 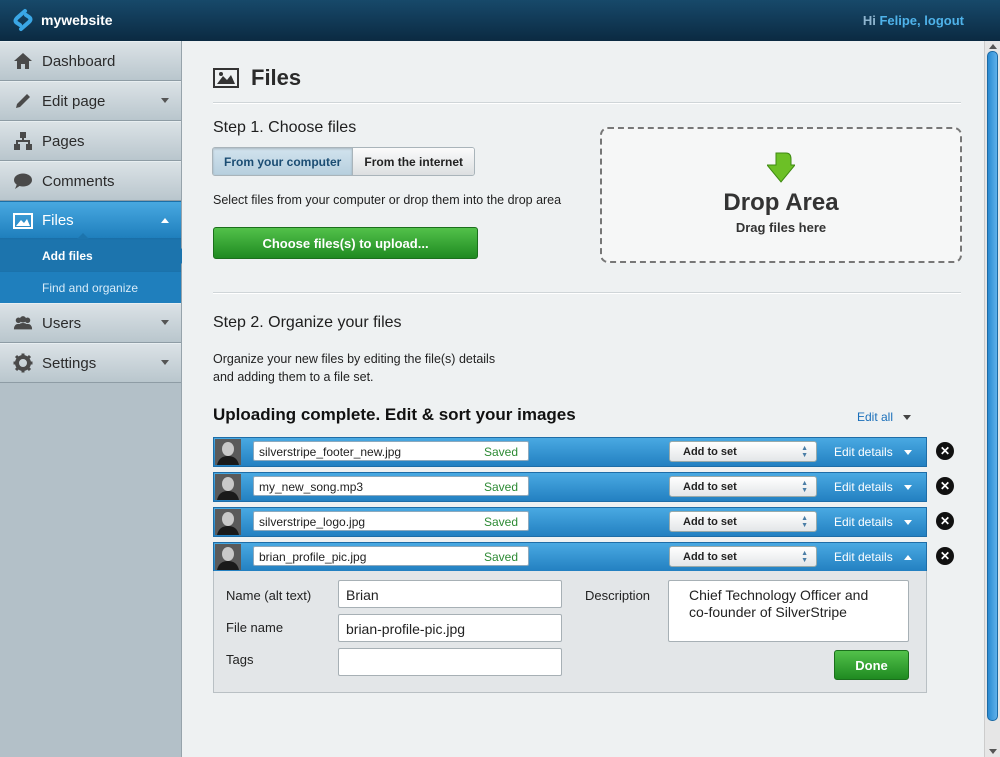 I want to click on tab-from-computer: From your computer, so click(x=283, y=161).